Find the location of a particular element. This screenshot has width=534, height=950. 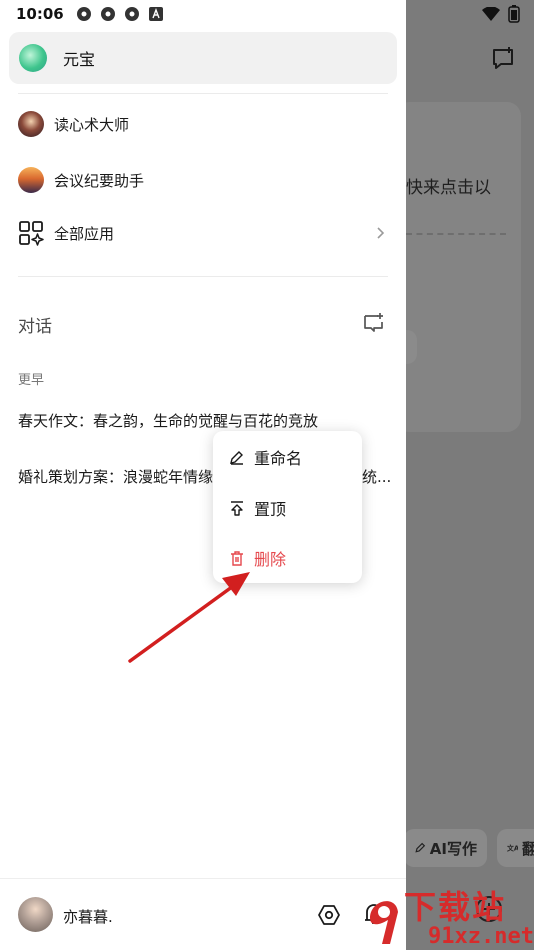

pin-top-menu-item: 置顶 is located at coordinates (257, 508).